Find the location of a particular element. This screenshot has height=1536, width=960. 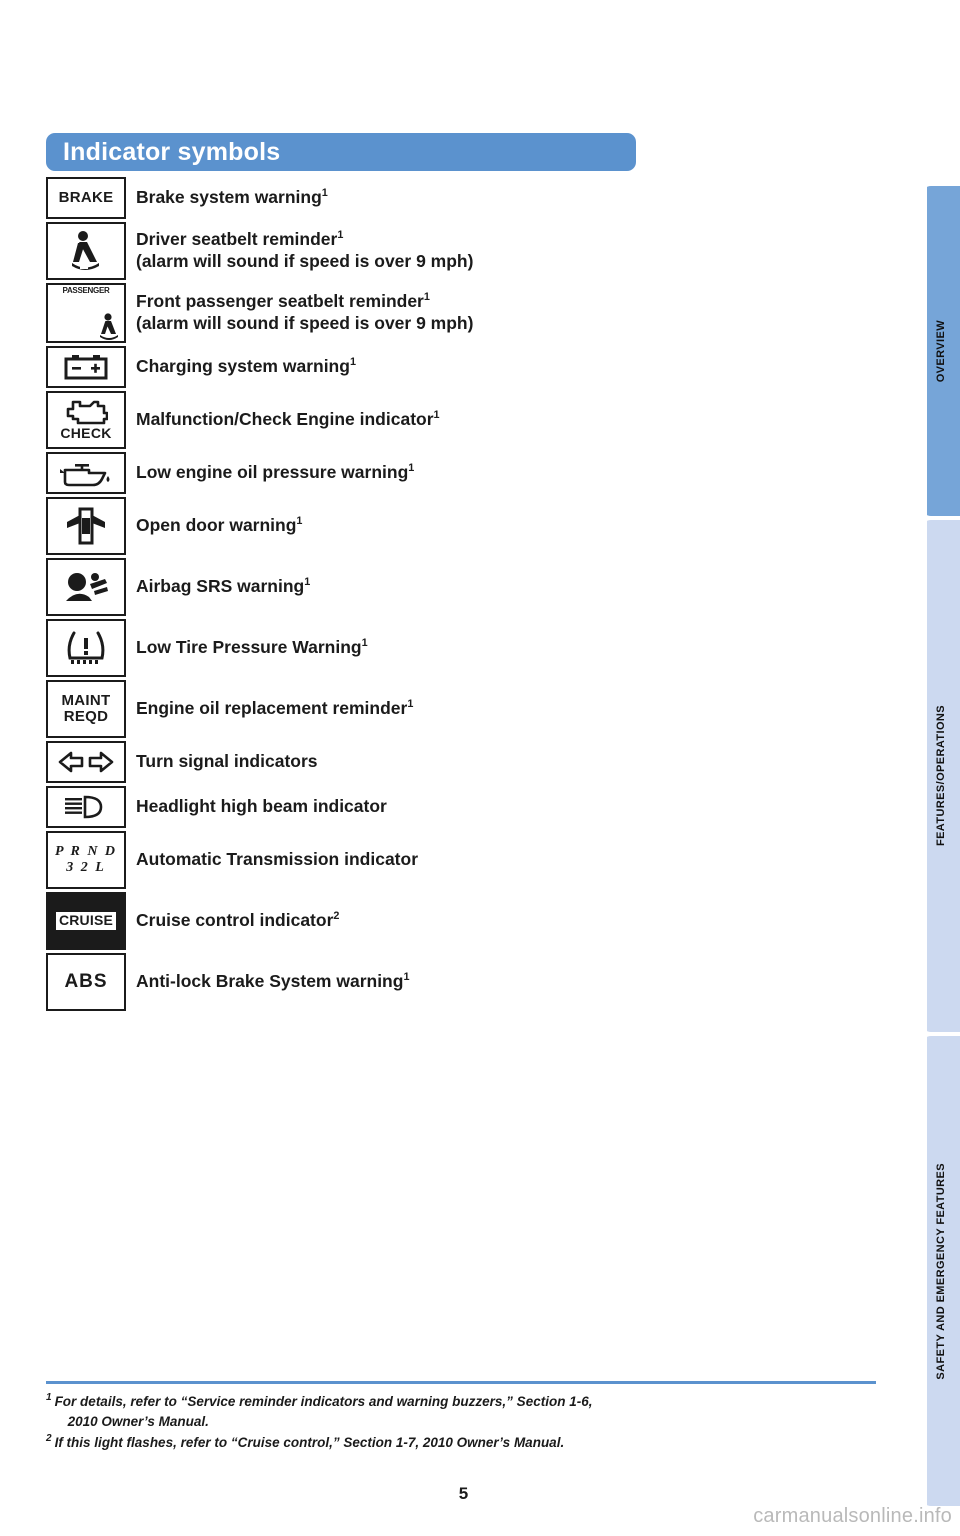

indicator-description: Anti-lock Brake System warning1 is located at coordinates (267, 982).